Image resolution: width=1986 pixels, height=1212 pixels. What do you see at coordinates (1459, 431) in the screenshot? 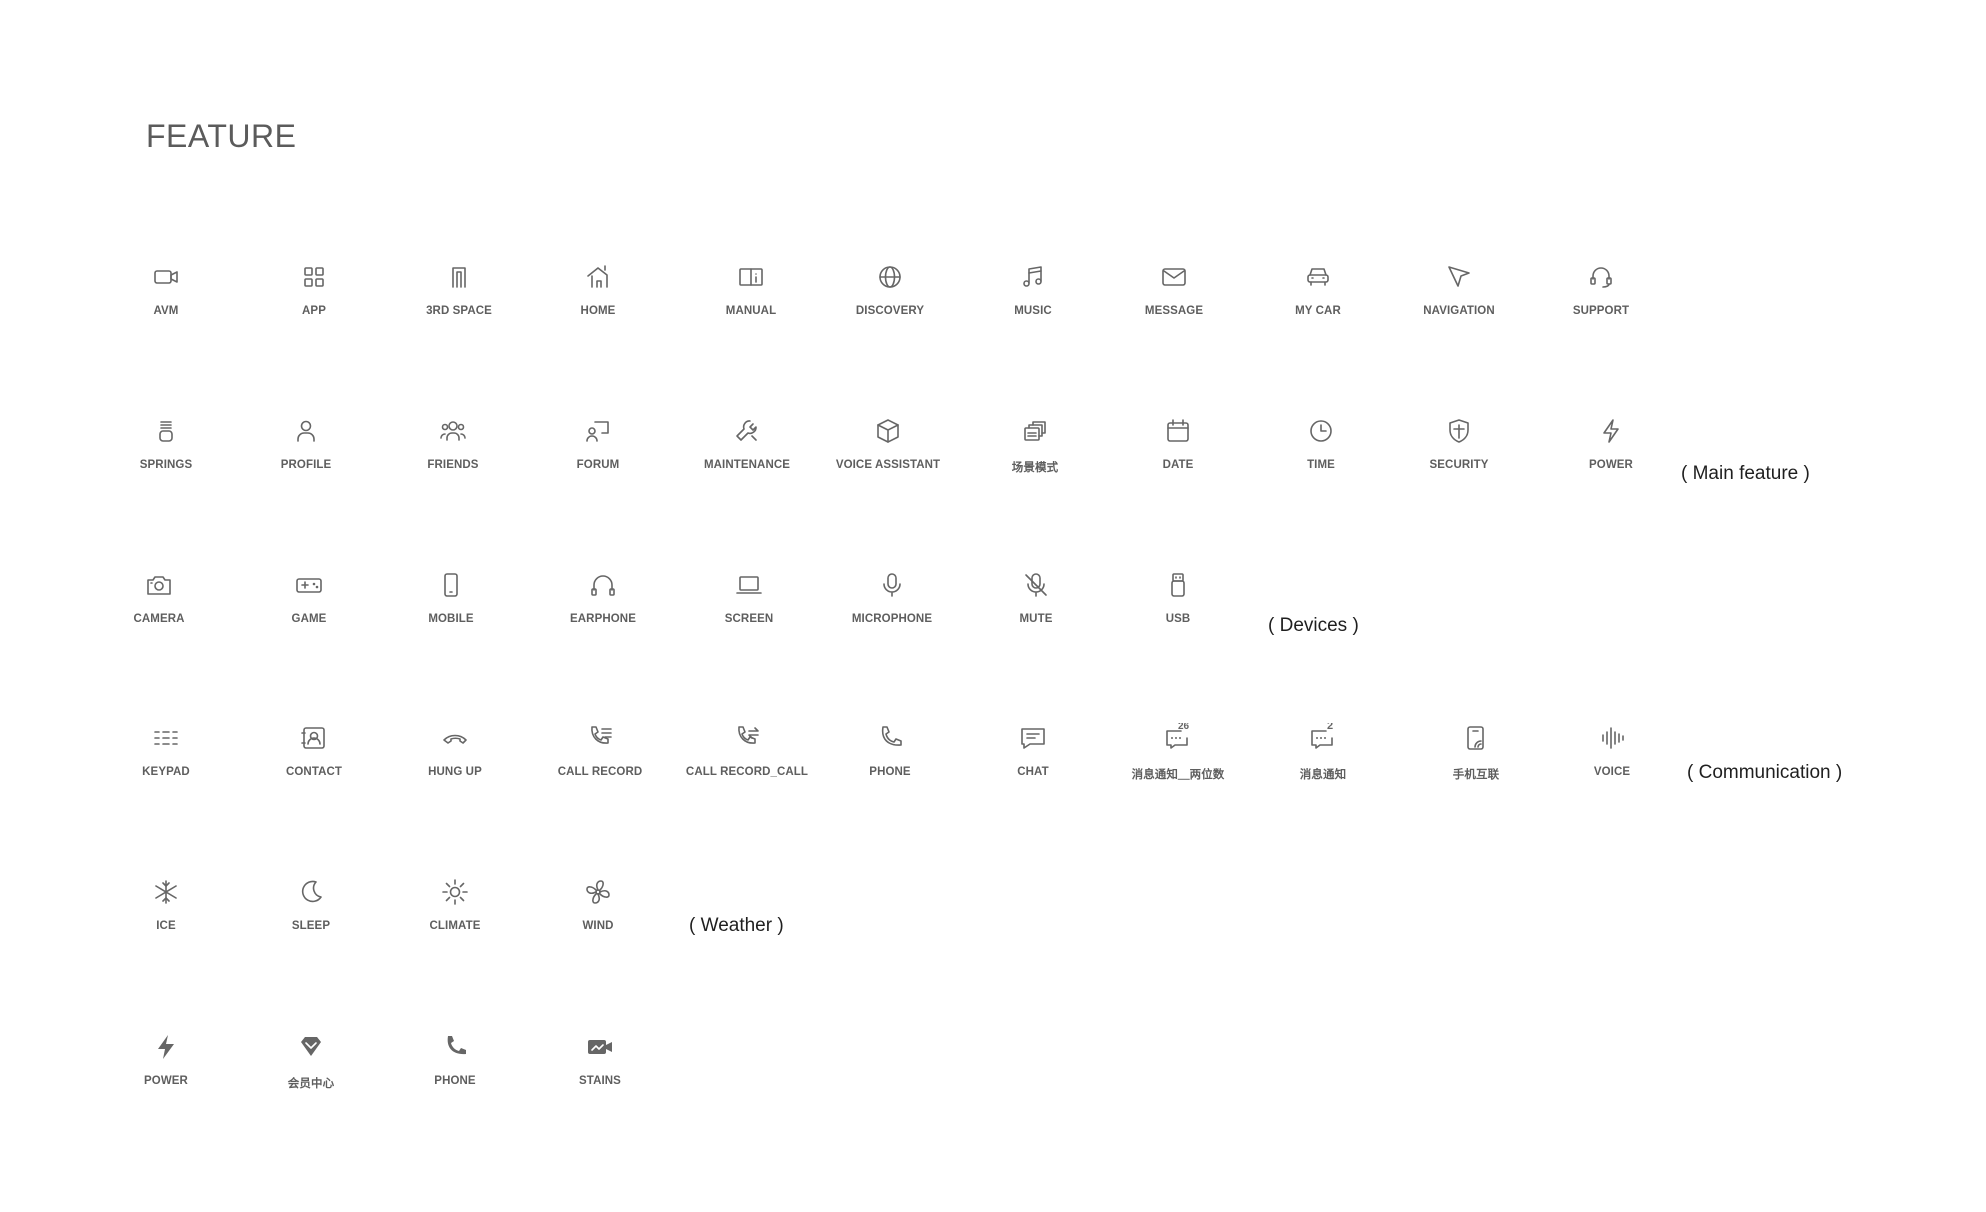
I see `shield-icon` at bounding box center [1459, 431].